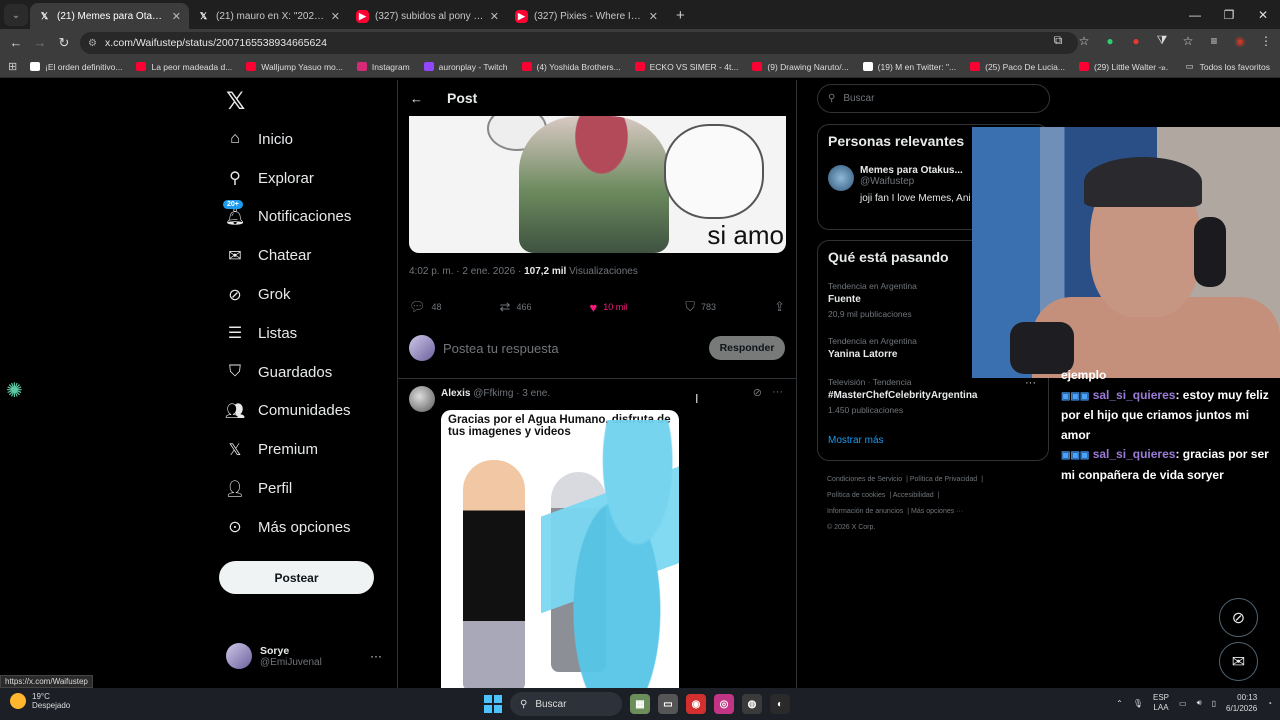  What do you see at coordinates (383, 67) in the screenshot?
I see `bookmark-item: Instagram` at bounding box center [383, 67].